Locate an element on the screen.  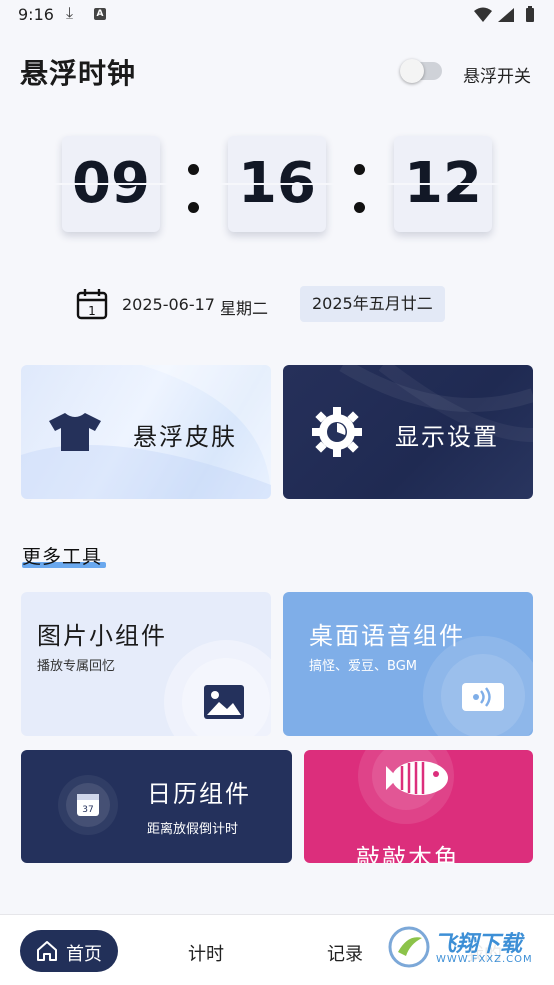
photo-widget-title: 图片小组件 is located at coordinates (102, 636).